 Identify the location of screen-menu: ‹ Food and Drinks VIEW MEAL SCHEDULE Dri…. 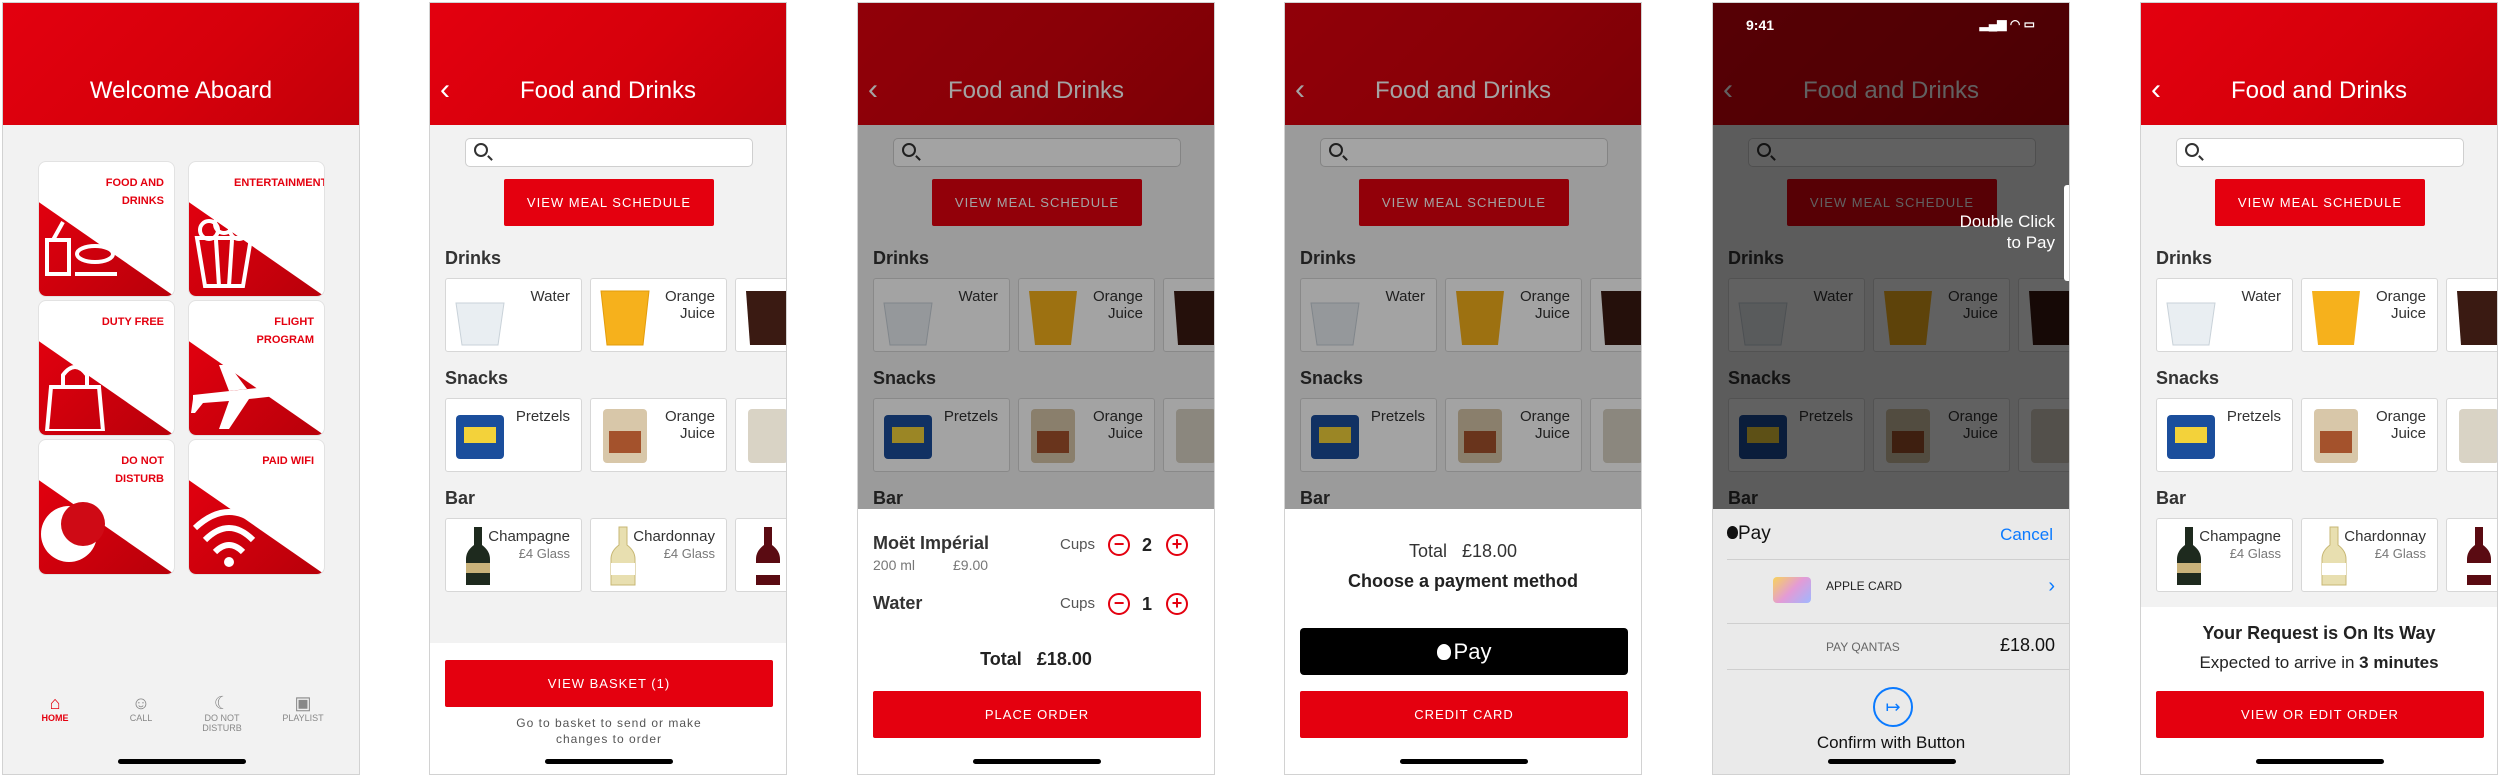
(608, 388).